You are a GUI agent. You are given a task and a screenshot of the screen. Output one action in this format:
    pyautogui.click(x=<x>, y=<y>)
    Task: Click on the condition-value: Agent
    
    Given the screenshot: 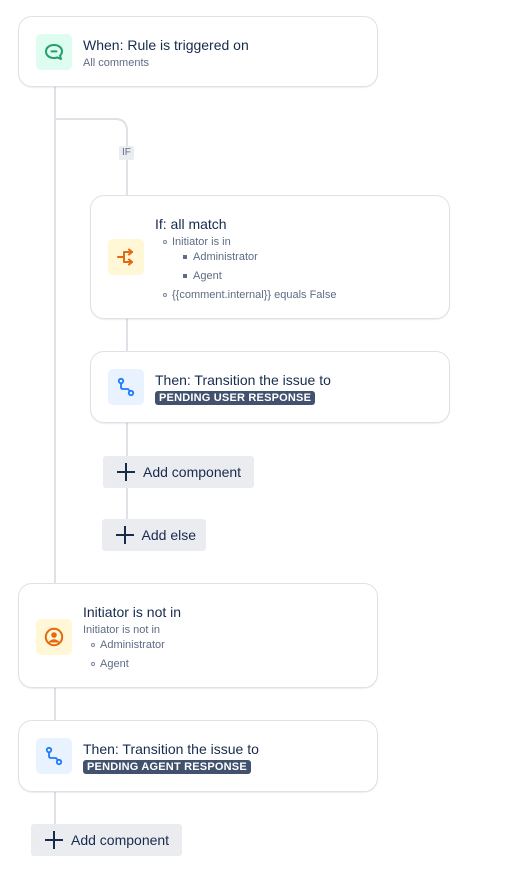 What is the action you would take?
    pyautogui.click(x=202, y=276)
    